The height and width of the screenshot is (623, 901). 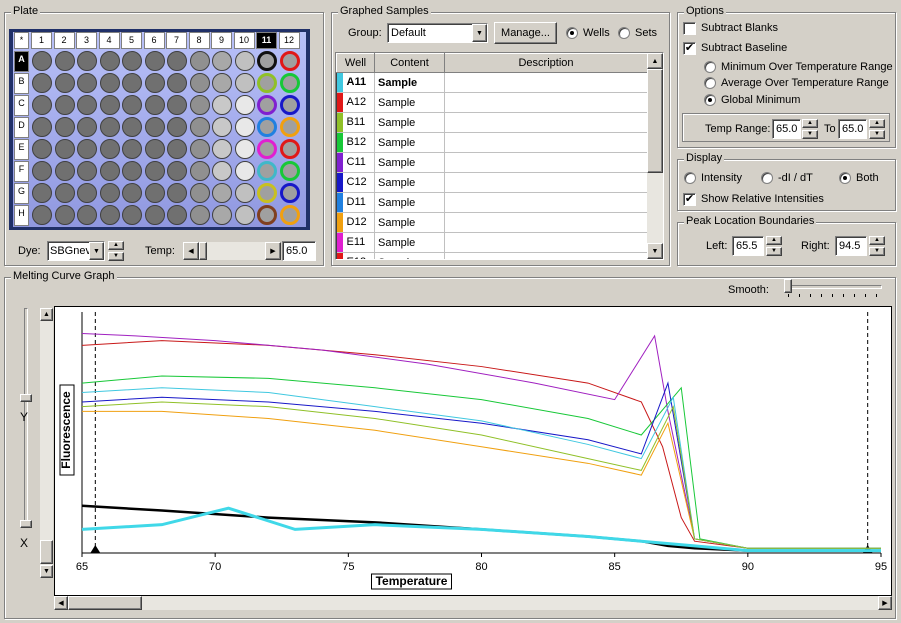 I want to click on right-down: ▼, so click(x=877, y=251).